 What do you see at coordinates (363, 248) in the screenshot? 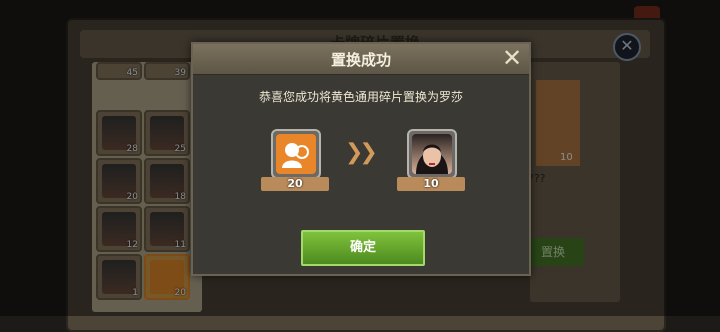
I see `confirm-button: 确定` at bounding box center [363, 248].